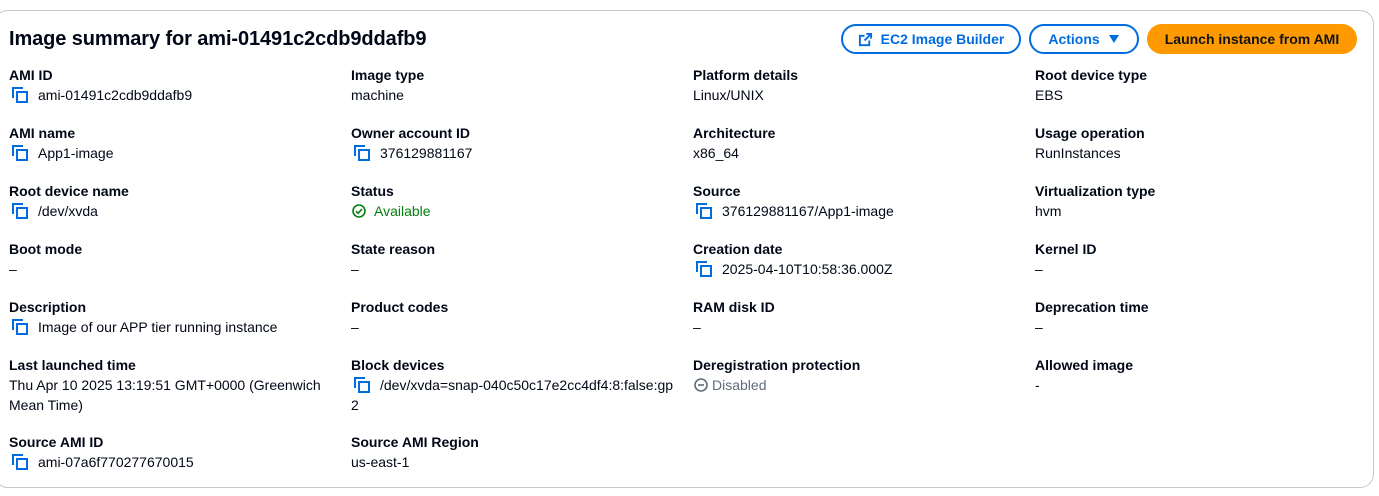 The width and height of the screenshot is (1379, 496). Describe the element at coordinates (864, 95) in the screenshot. I see `field-platform-details: Platform details Linux/UNIX` at that location.